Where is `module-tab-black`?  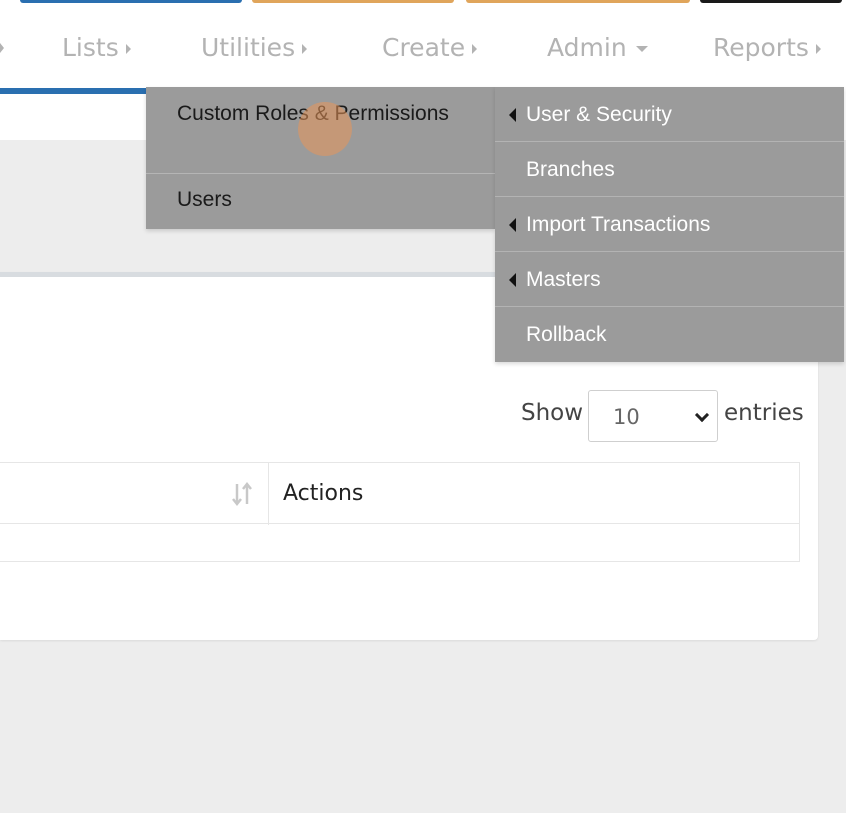
module-tab-black is located at coordinates (771, 1).